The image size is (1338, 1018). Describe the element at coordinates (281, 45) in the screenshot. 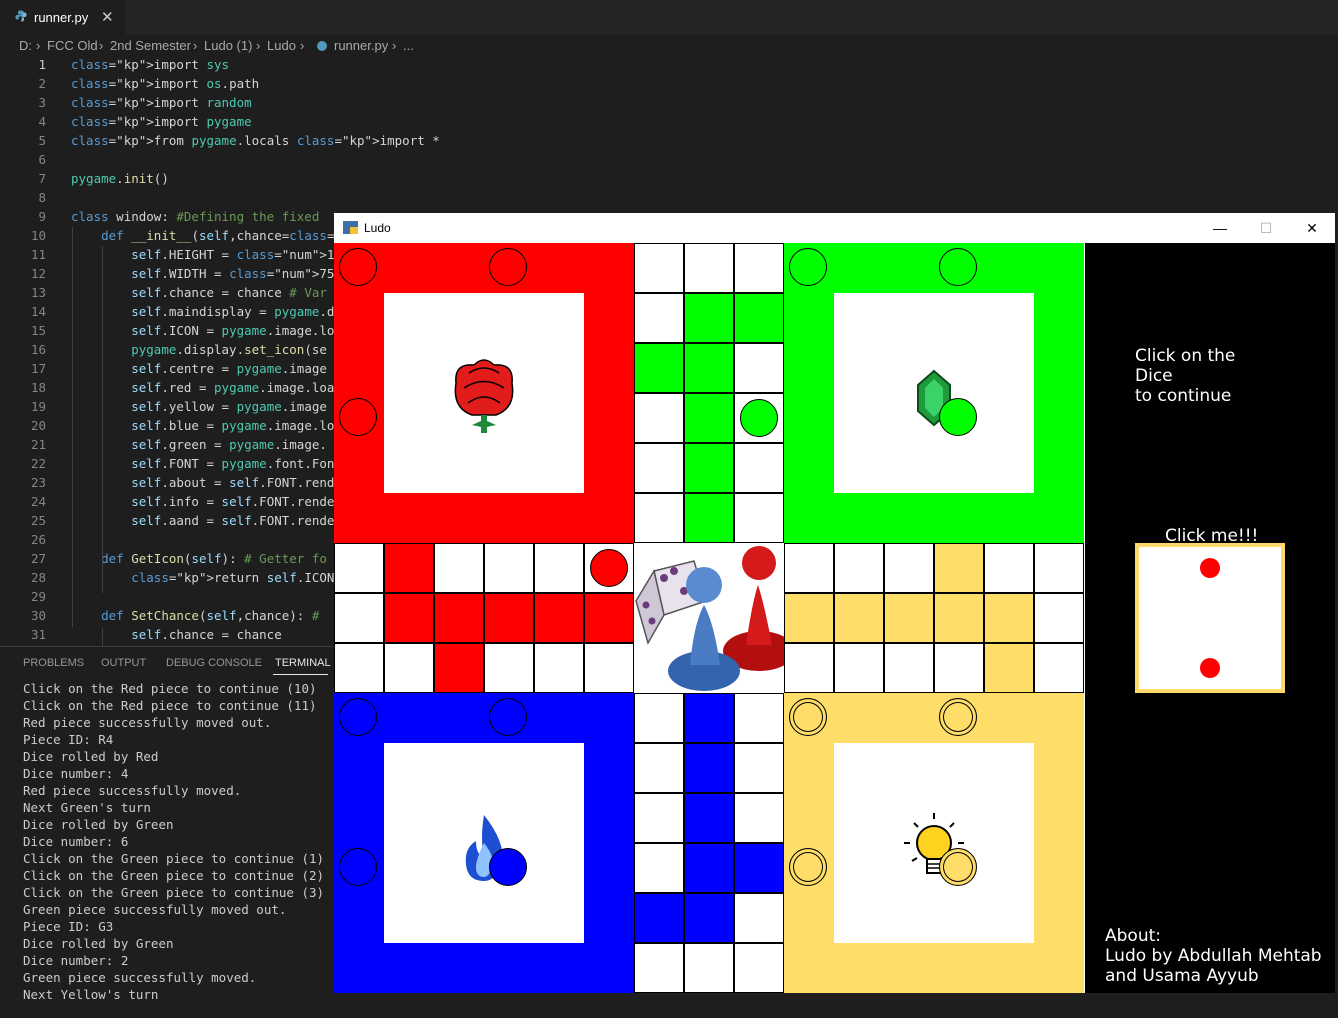

I see `breadcrumb-item: Ludo` at that location.